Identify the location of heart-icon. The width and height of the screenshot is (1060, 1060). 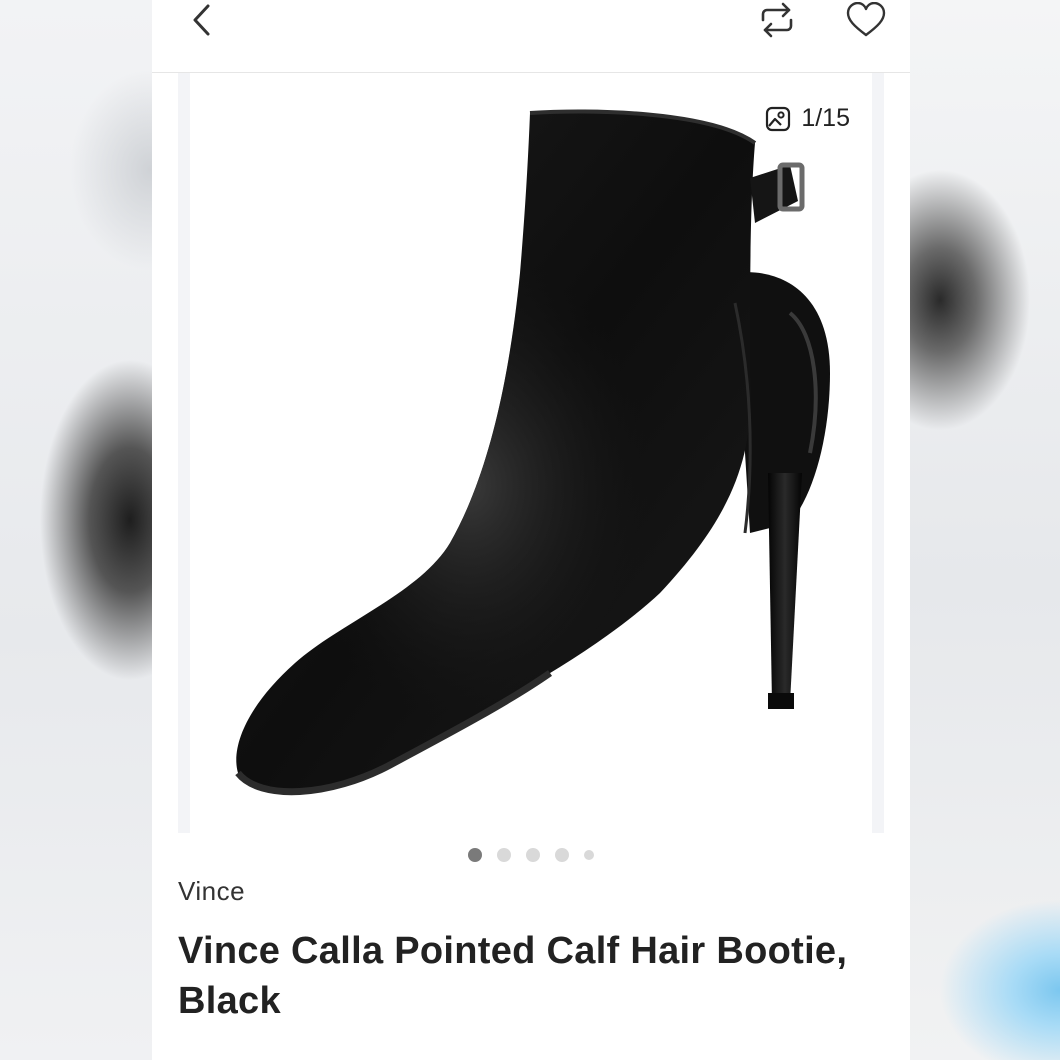
(866, 19).